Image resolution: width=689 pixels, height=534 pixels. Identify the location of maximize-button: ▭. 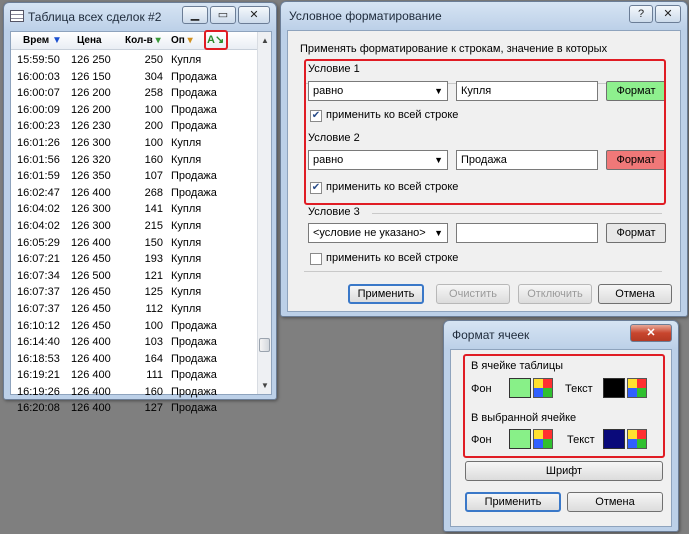
(223, 15).